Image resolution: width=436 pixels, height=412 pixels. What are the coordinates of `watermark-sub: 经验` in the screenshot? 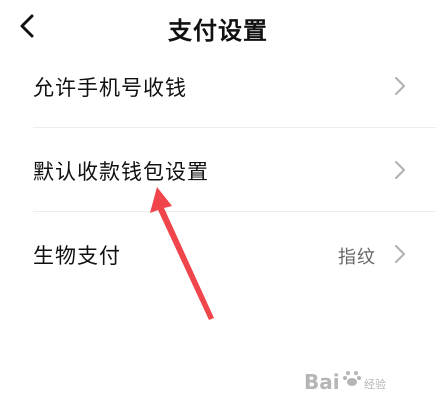 It's located at (375, 384).